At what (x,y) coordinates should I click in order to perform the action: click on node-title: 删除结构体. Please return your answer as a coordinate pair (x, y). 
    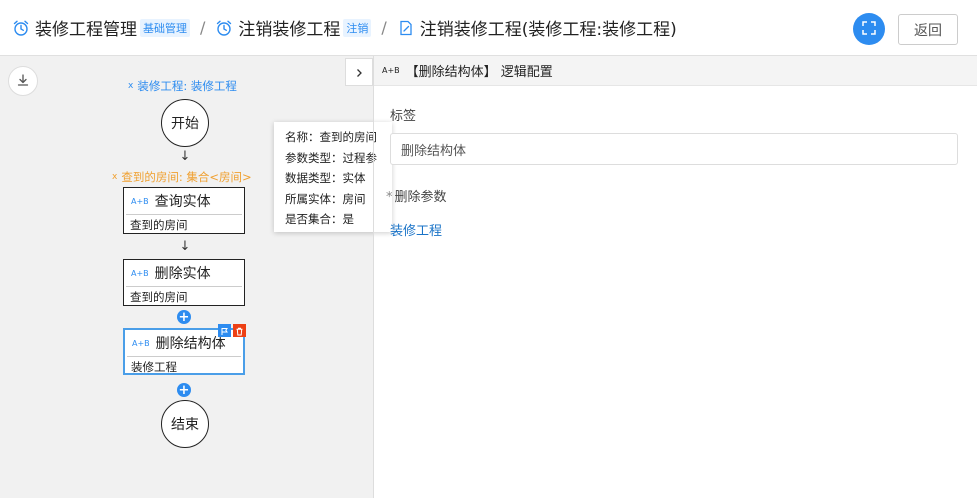
    Looking at the image, I should click on (190, 344).